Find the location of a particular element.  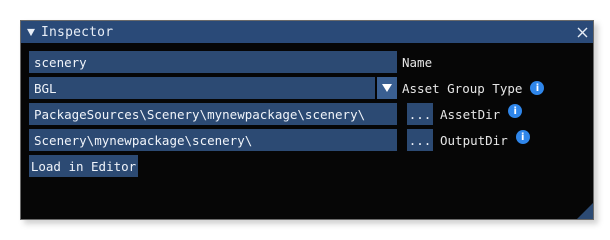

asset-group-type-row: BGL Asset Group Type i is located at coordinates (311, 88).